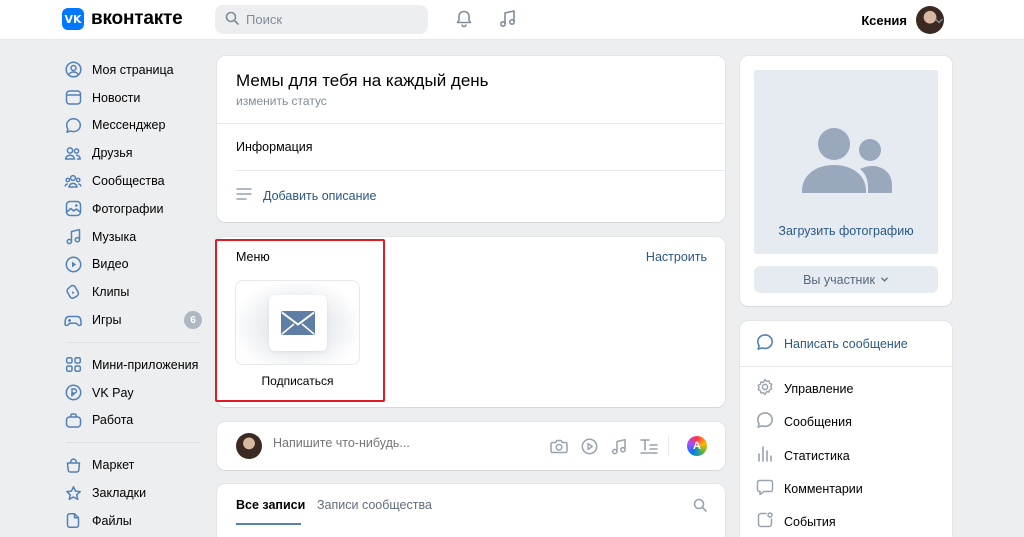 Image resolution: width=1024 pixels, height=537 pixels. Describe the element at coordinates (244, 195) in the screenshot. I see `text-lines-icon` at that location.